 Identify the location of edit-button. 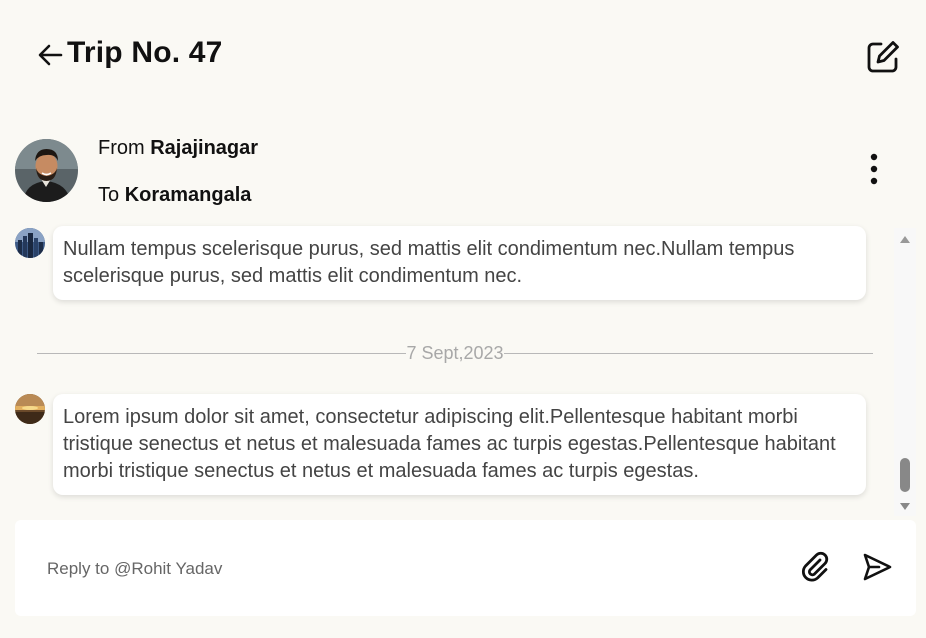
(883, 57).